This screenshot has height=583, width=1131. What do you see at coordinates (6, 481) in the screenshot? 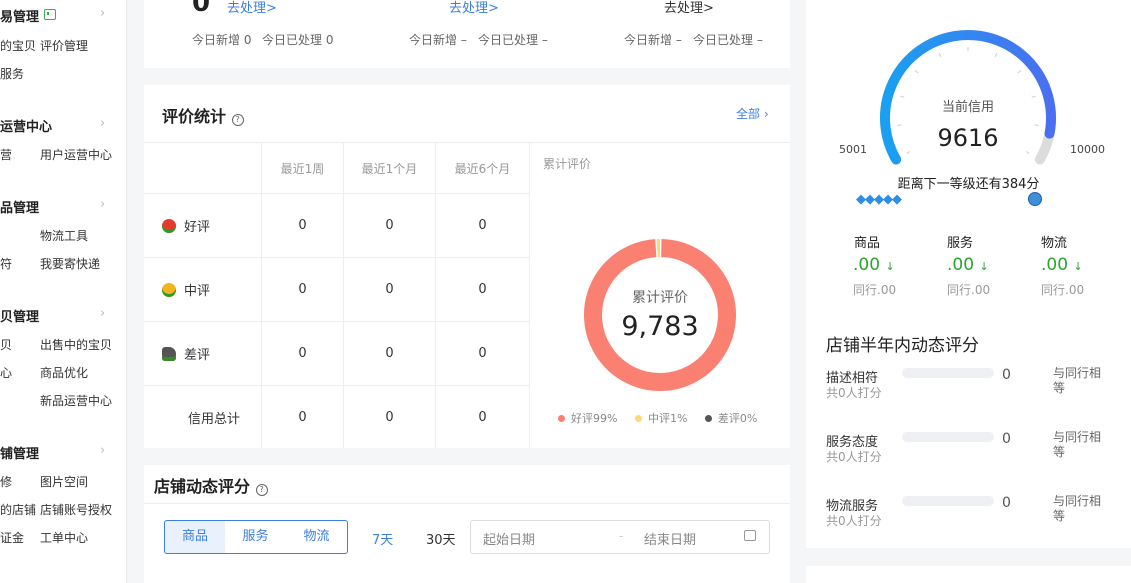
I see `sidebar-item: 修` at bounding box center [6, 481].